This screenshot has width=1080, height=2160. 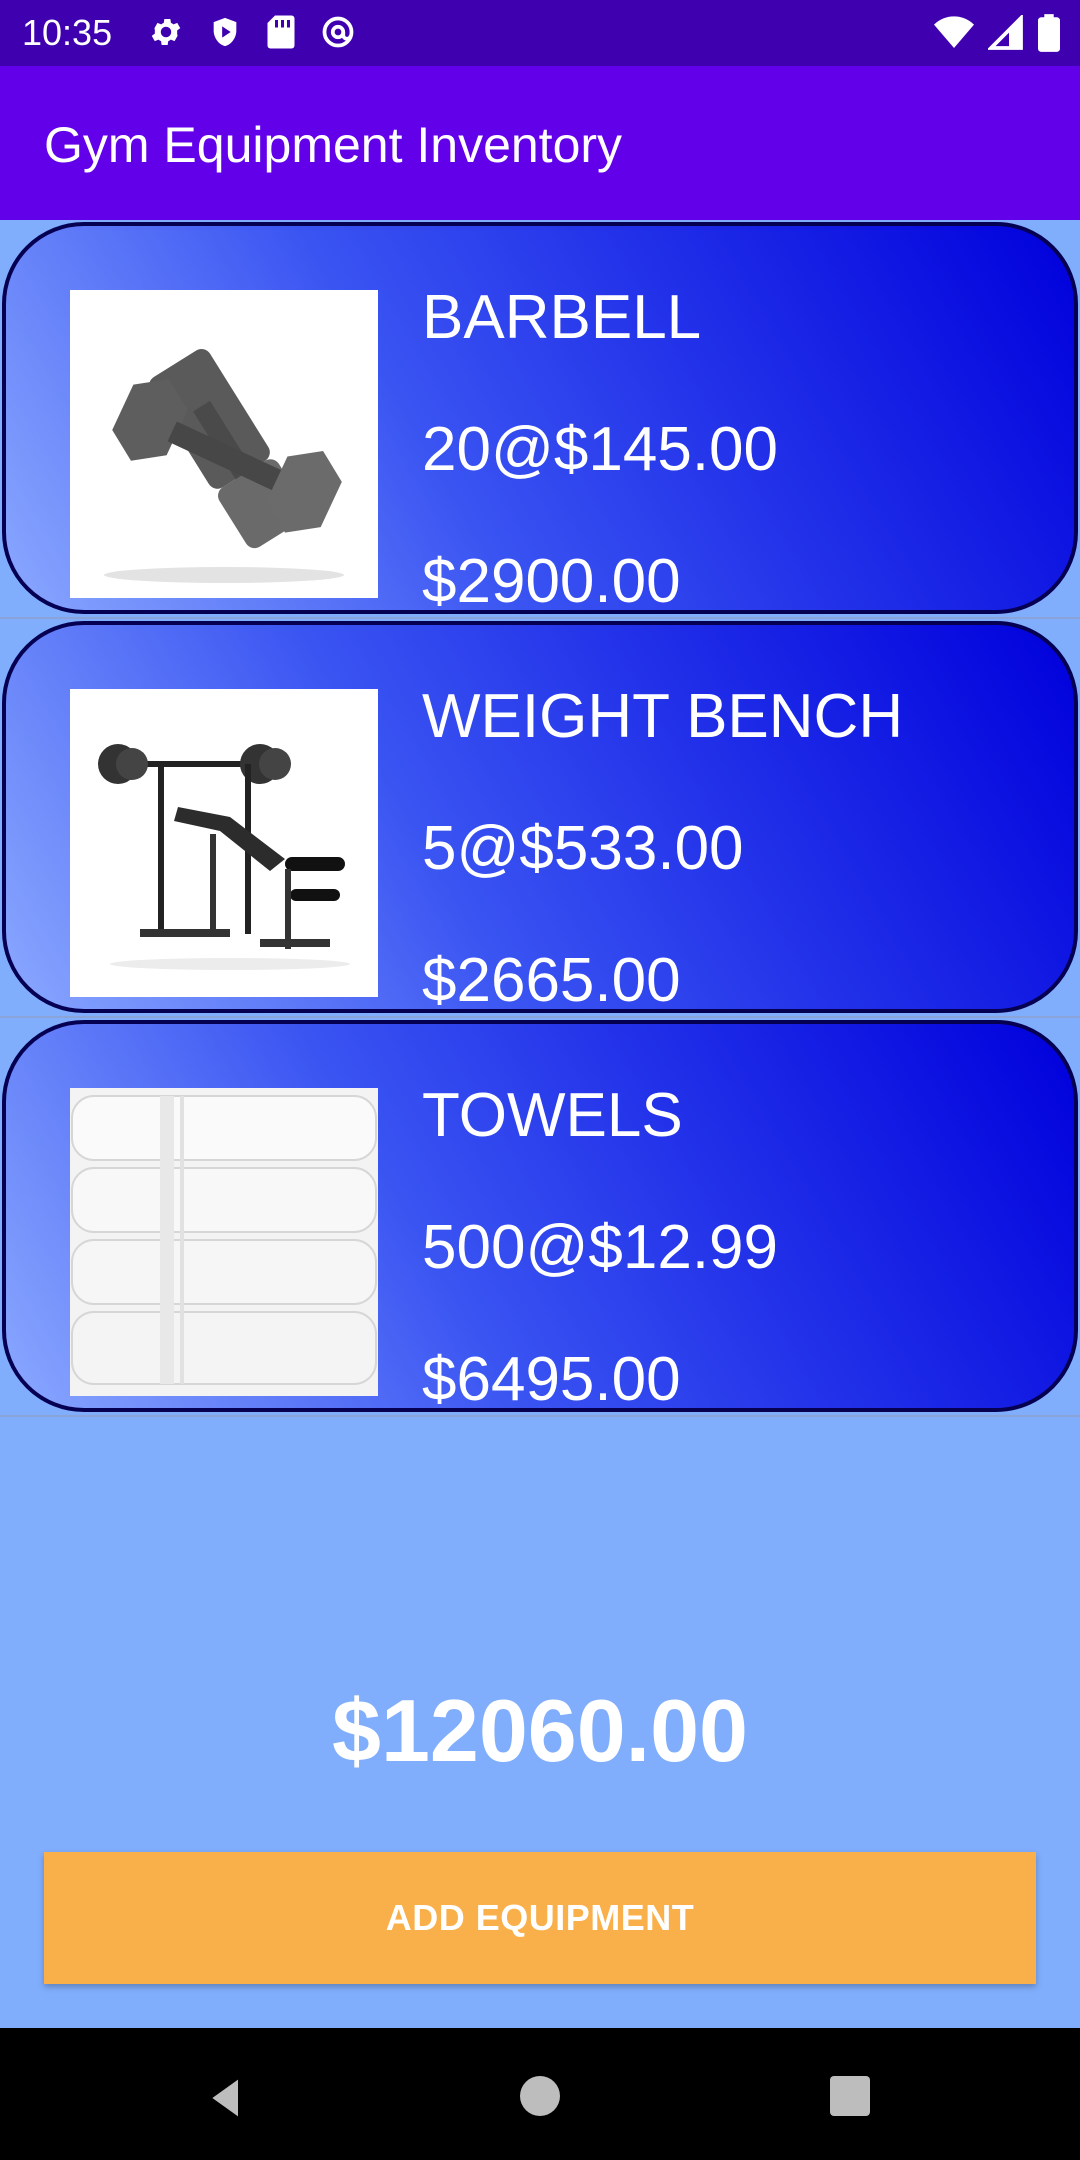 I want to click on status-time: 10:35, so click(x=67, y=32).